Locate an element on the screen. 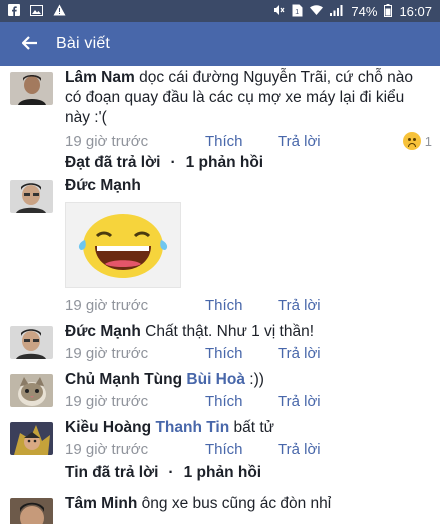 Image resolution: width=440 pixels, height=524 pixels. replies-text: Đạt đã trả lời is located at coordinates (113, 162).